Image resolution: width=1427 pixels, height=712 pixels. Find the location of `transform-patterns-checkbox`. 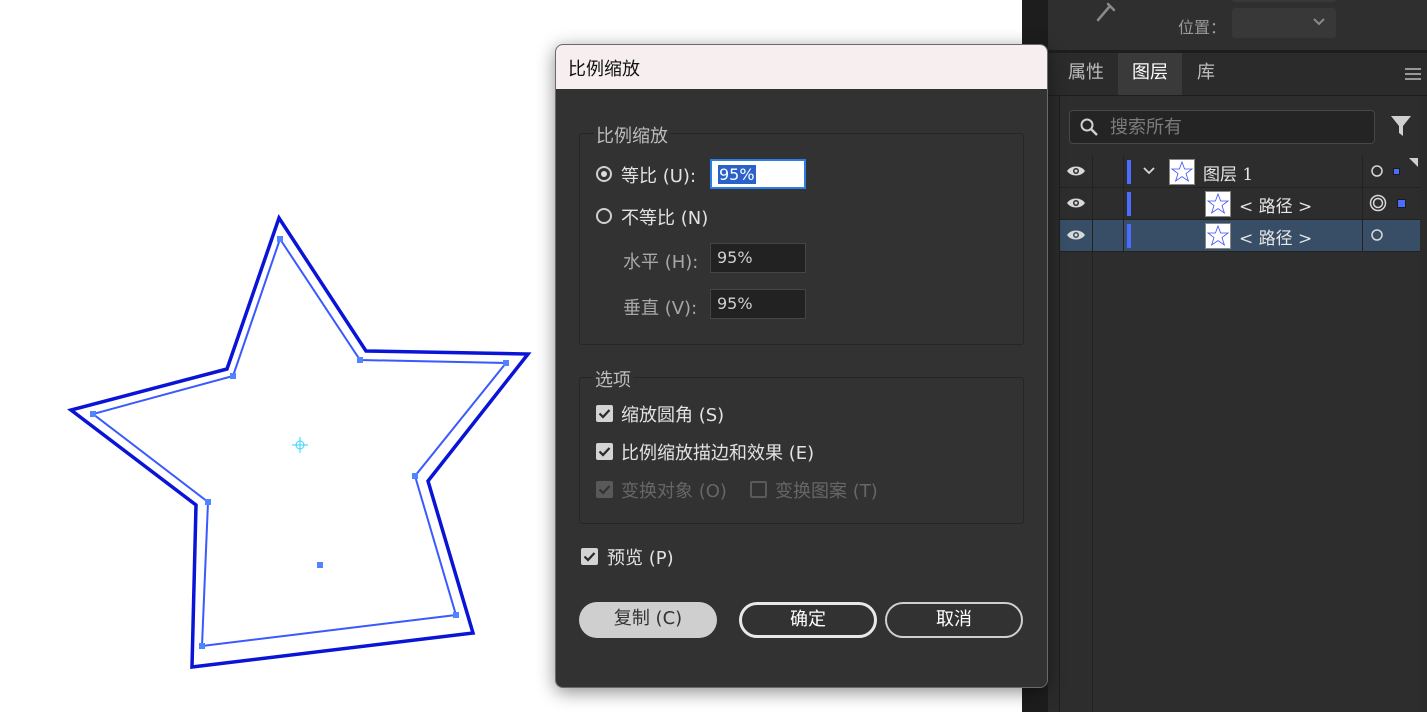

transform-patterns-checkbox is located at coordinates (758, 489).